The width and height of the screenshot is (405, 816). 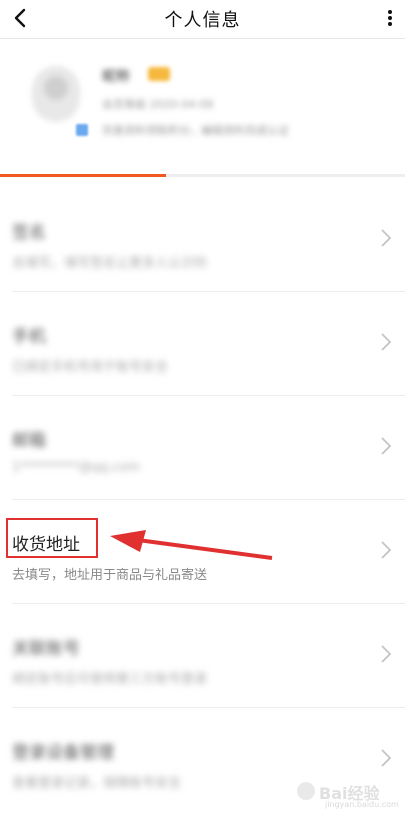 I want to click on page-title: 个人信息, so click(x=202, y=20).